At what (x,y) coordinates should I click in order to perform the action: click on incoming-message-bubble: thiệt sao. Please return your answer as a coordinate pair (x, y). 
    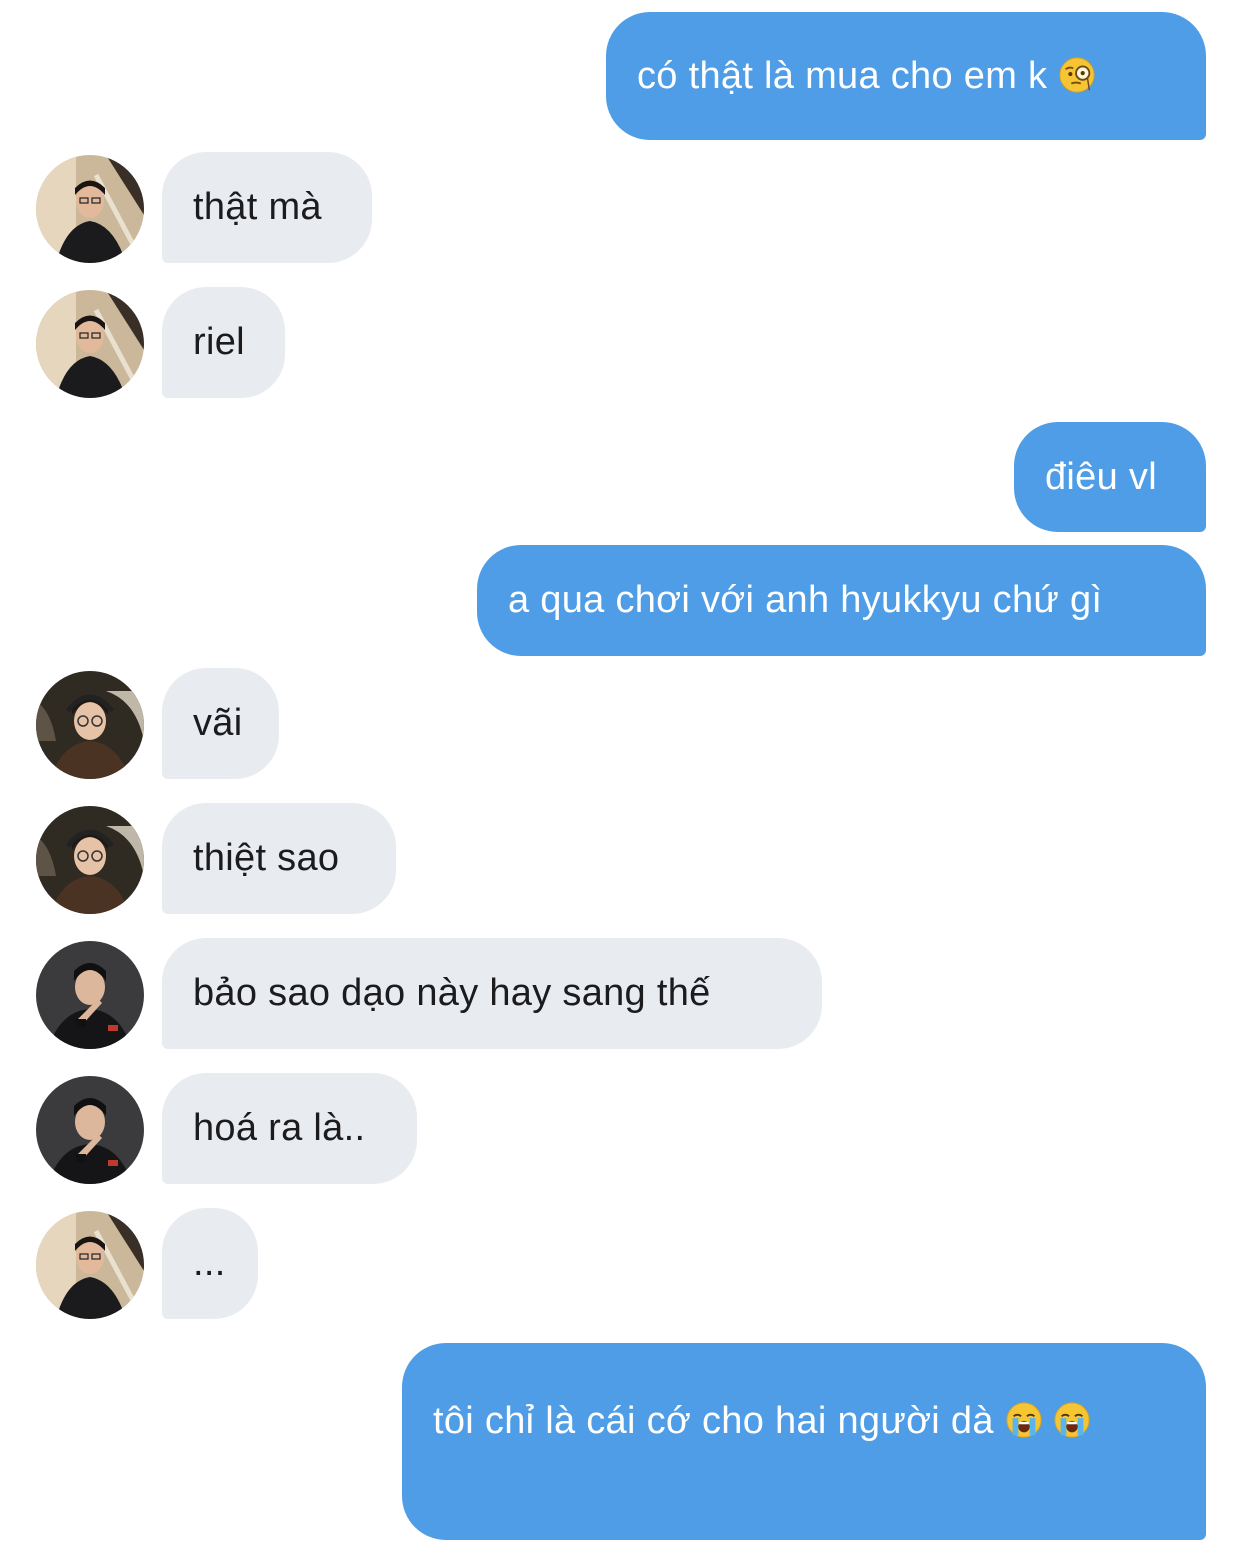
    Looking at the image, I should click on (279, 858).